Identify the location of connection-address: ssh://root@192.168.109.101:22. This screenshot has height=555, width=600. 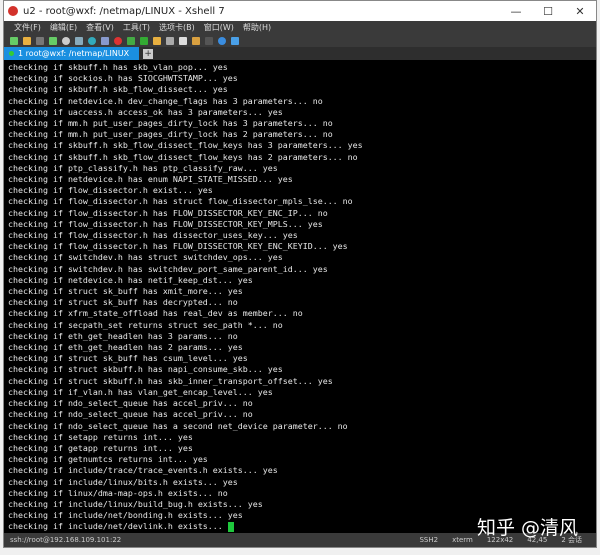
(66, 540).